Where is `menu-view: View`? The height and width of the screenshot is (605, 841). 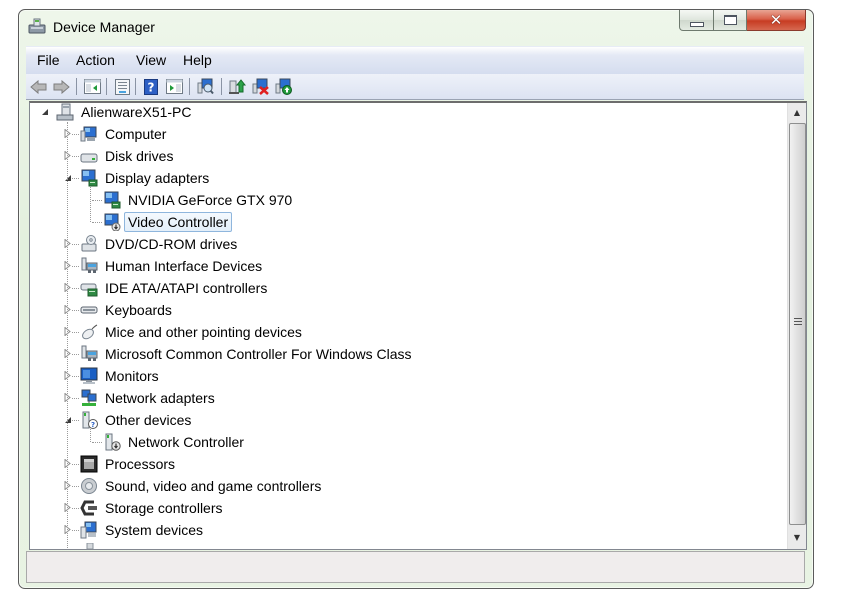 menu-view: View is located at coordinates (151, 60).